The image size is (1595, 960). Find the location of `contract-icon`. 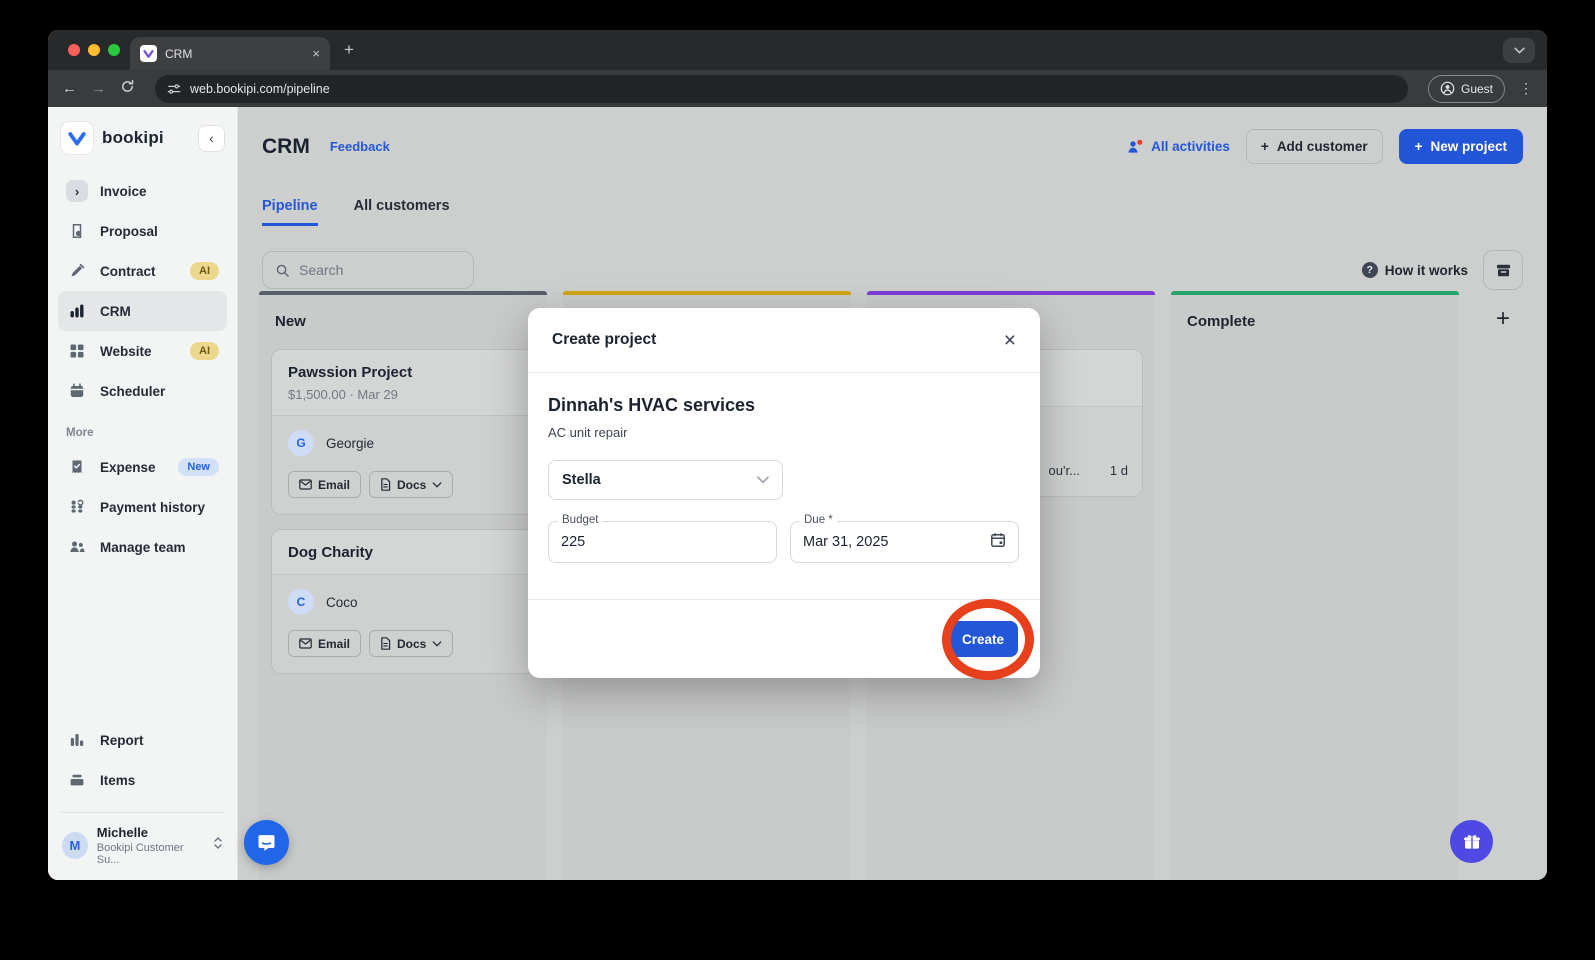

contract-icon is located at coordinates (77, 271).